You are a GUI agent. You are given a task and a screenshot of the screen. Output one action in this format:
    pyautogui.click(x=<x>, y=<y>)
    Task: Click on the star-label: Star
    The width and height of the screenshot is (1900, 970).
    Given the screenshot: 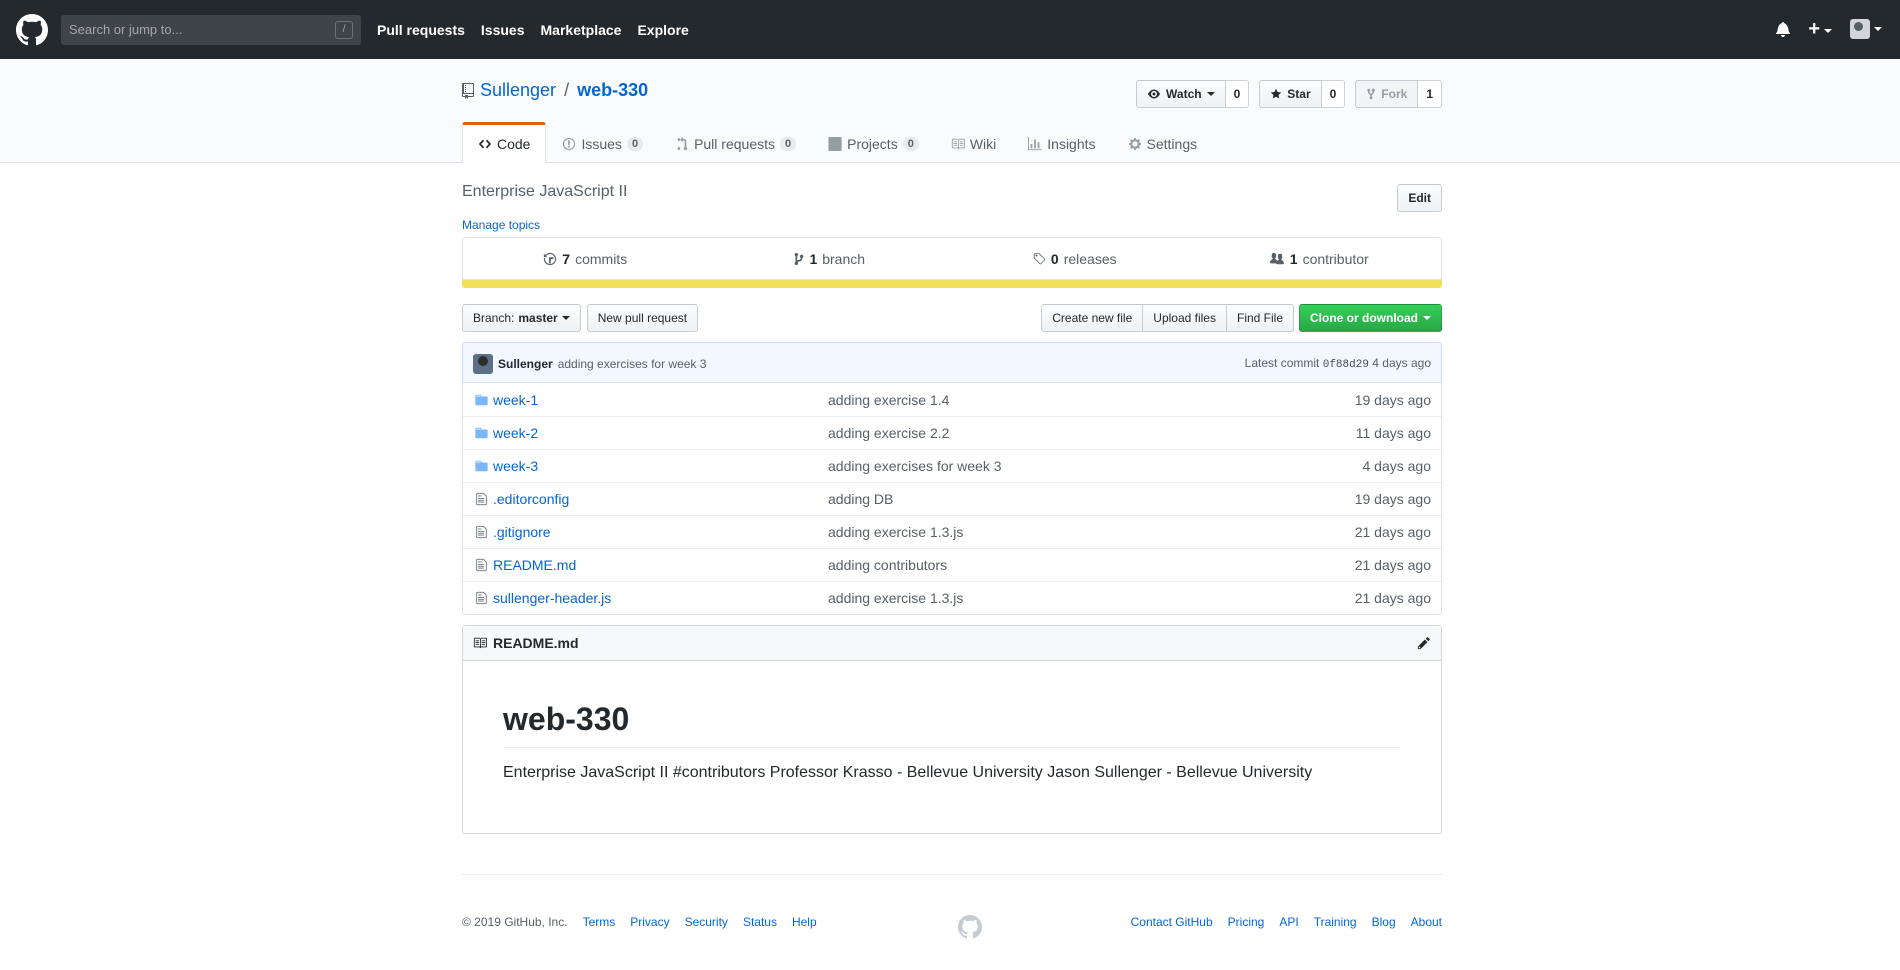 What is the action you would take?
    pyautogui.click(x=1299, y=94)
    